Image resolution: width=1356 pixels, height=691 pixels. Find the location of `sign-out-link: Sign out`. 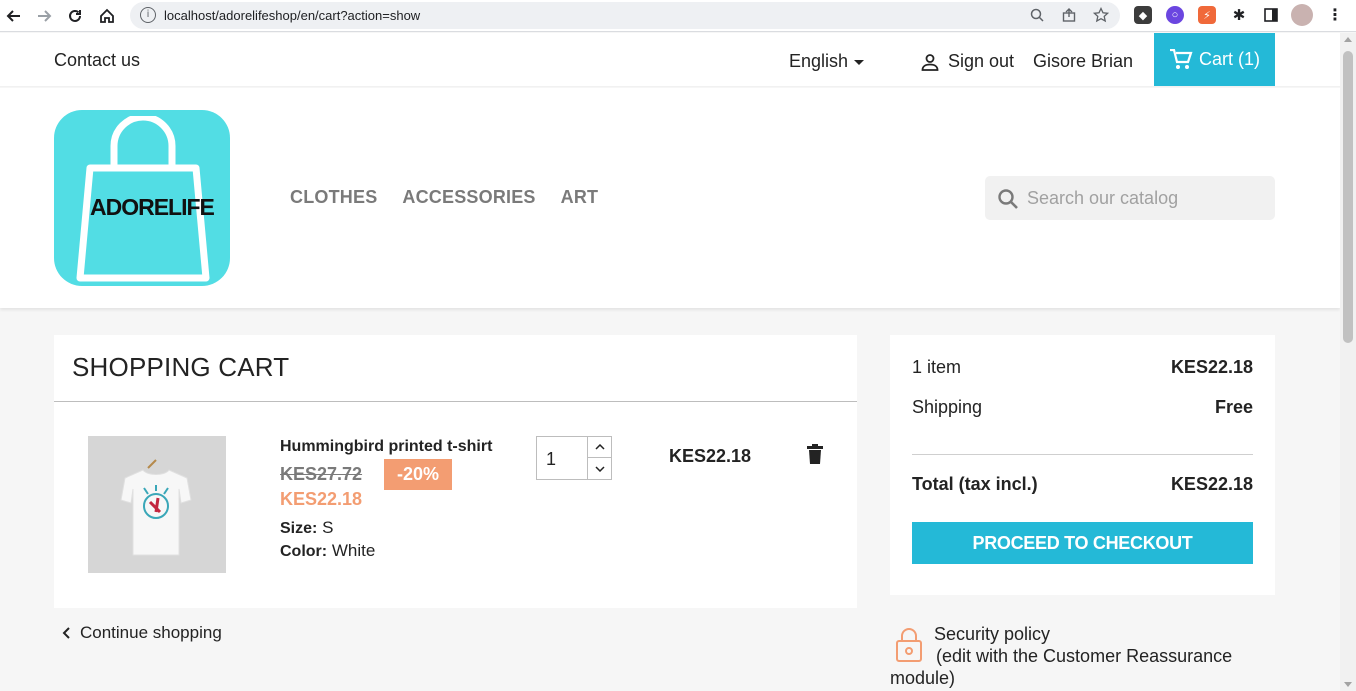

sign-out-link: Sign out is located at coordinates (967, 61).